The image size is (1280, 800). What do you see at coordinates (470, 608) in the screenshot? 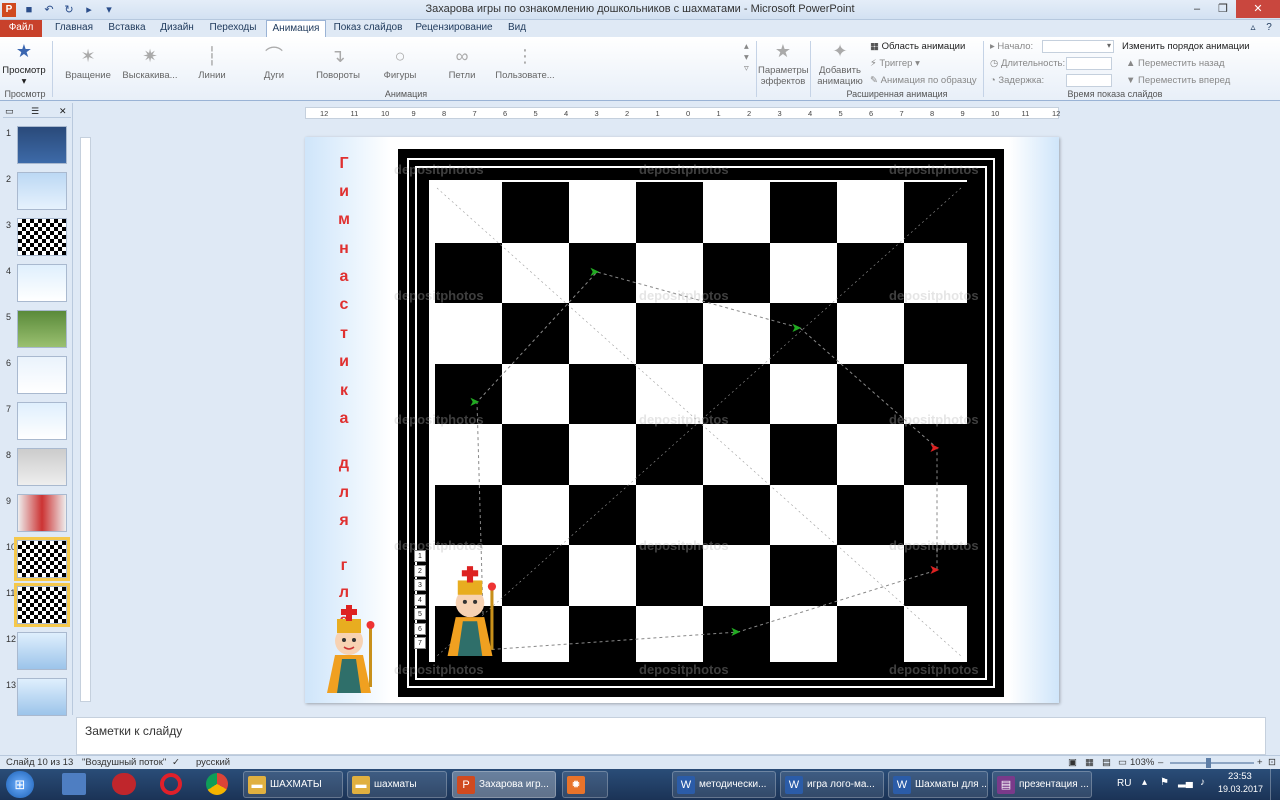
I see `king-on-board-image` at bounding box center [470, 608].